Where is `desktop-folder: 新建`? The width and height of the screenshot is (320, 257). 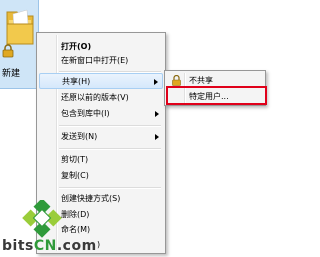 desktop-folder: 新建 is located at coordinates (19, 44).